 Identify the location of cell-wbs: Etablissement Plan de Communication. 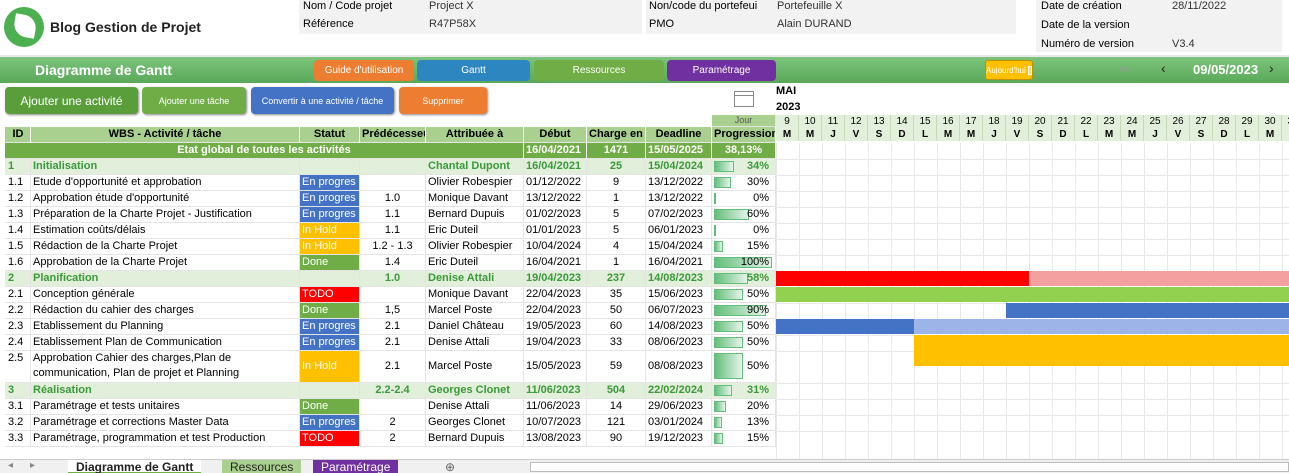
(165, 343).